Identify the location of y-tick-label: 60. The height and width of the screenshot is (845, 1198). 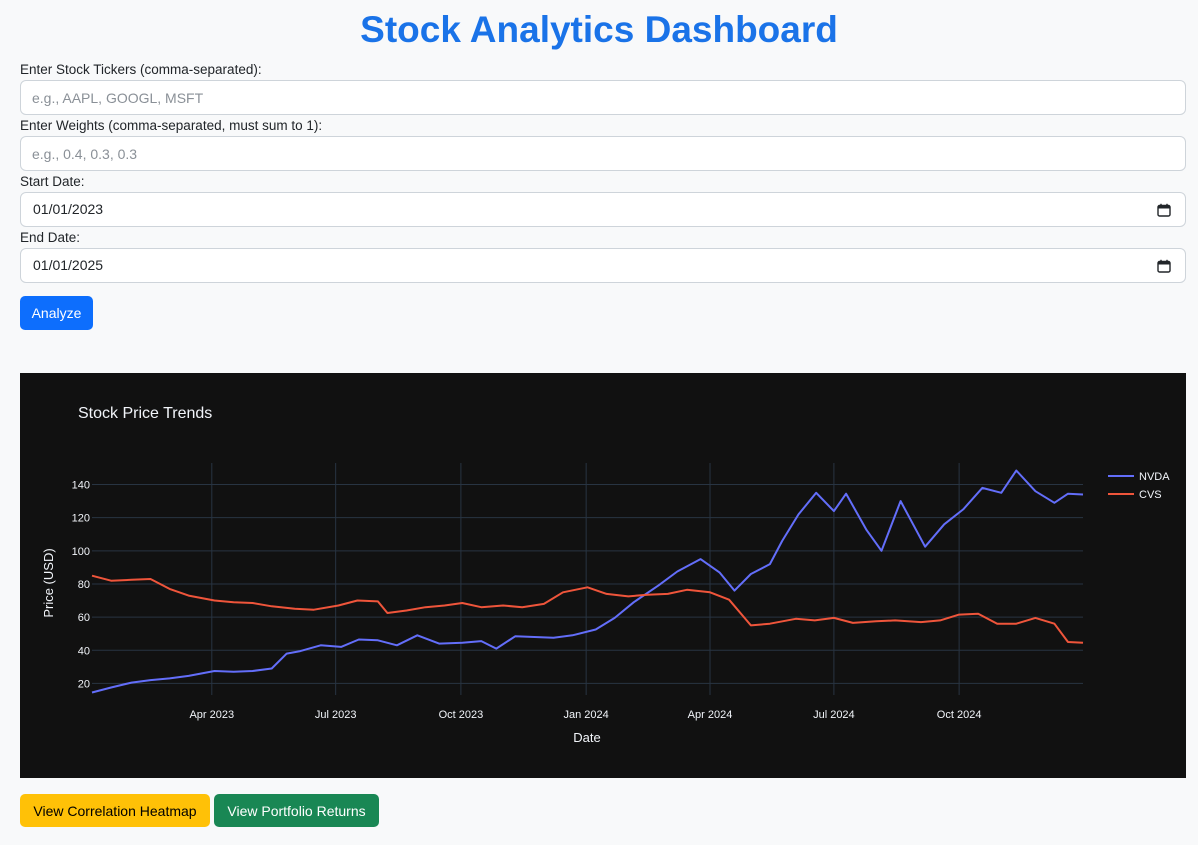
(84, 618).